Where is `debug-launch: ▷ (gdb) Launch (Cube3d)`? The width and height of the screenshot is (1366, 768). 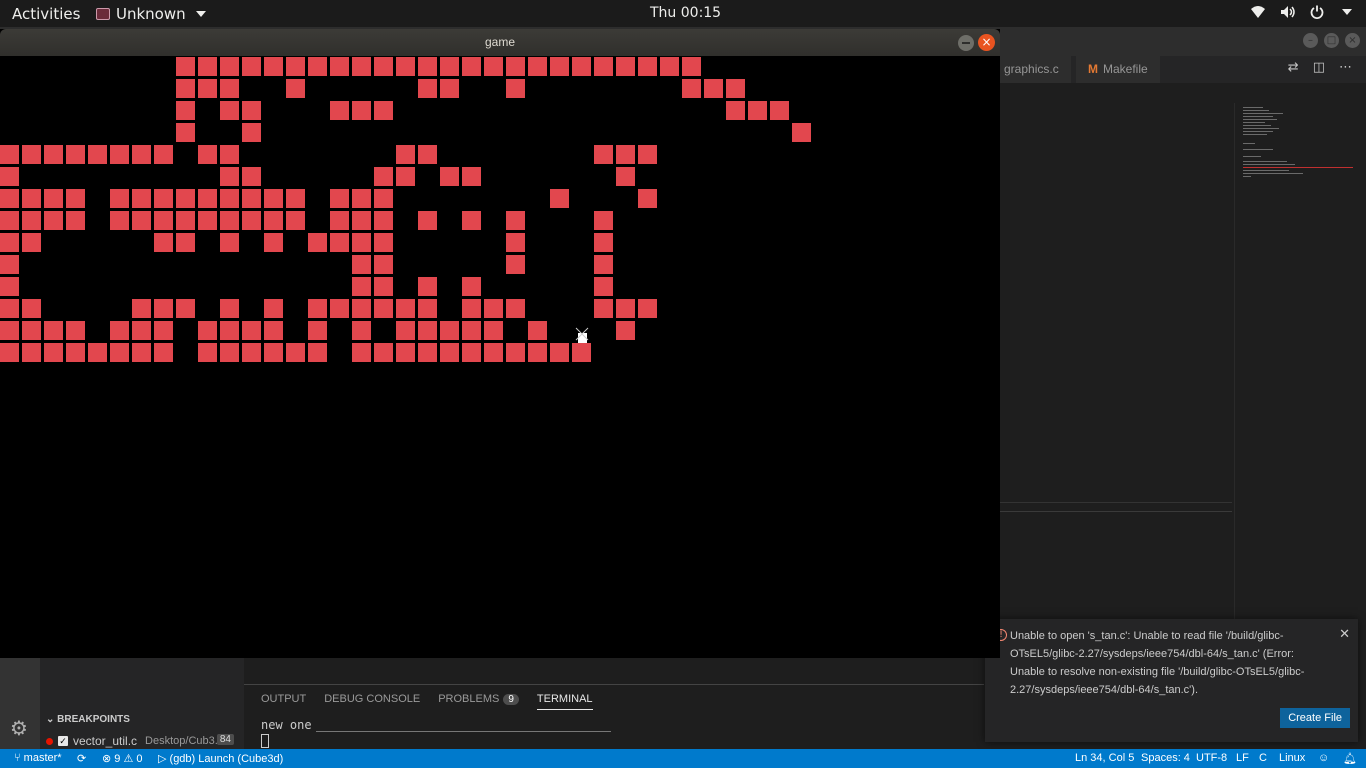 debug-launch: ▷ (gdb) Launch (Cube3d) is located at coordinates (220, 758).